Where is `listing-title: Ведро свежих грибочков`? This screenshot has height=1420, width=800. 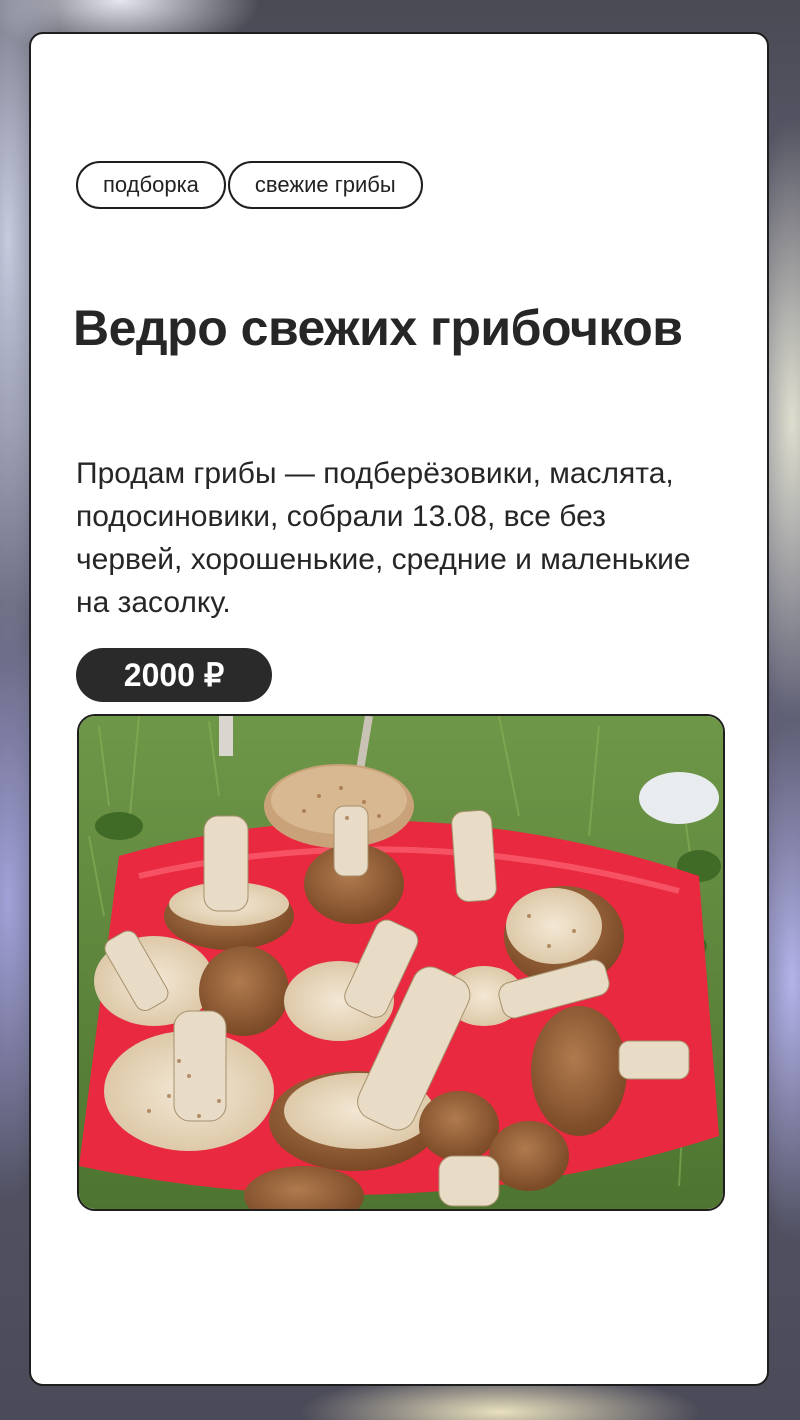
listing-title: Ведро свежих грибочков is located at coordinates (378, 328).